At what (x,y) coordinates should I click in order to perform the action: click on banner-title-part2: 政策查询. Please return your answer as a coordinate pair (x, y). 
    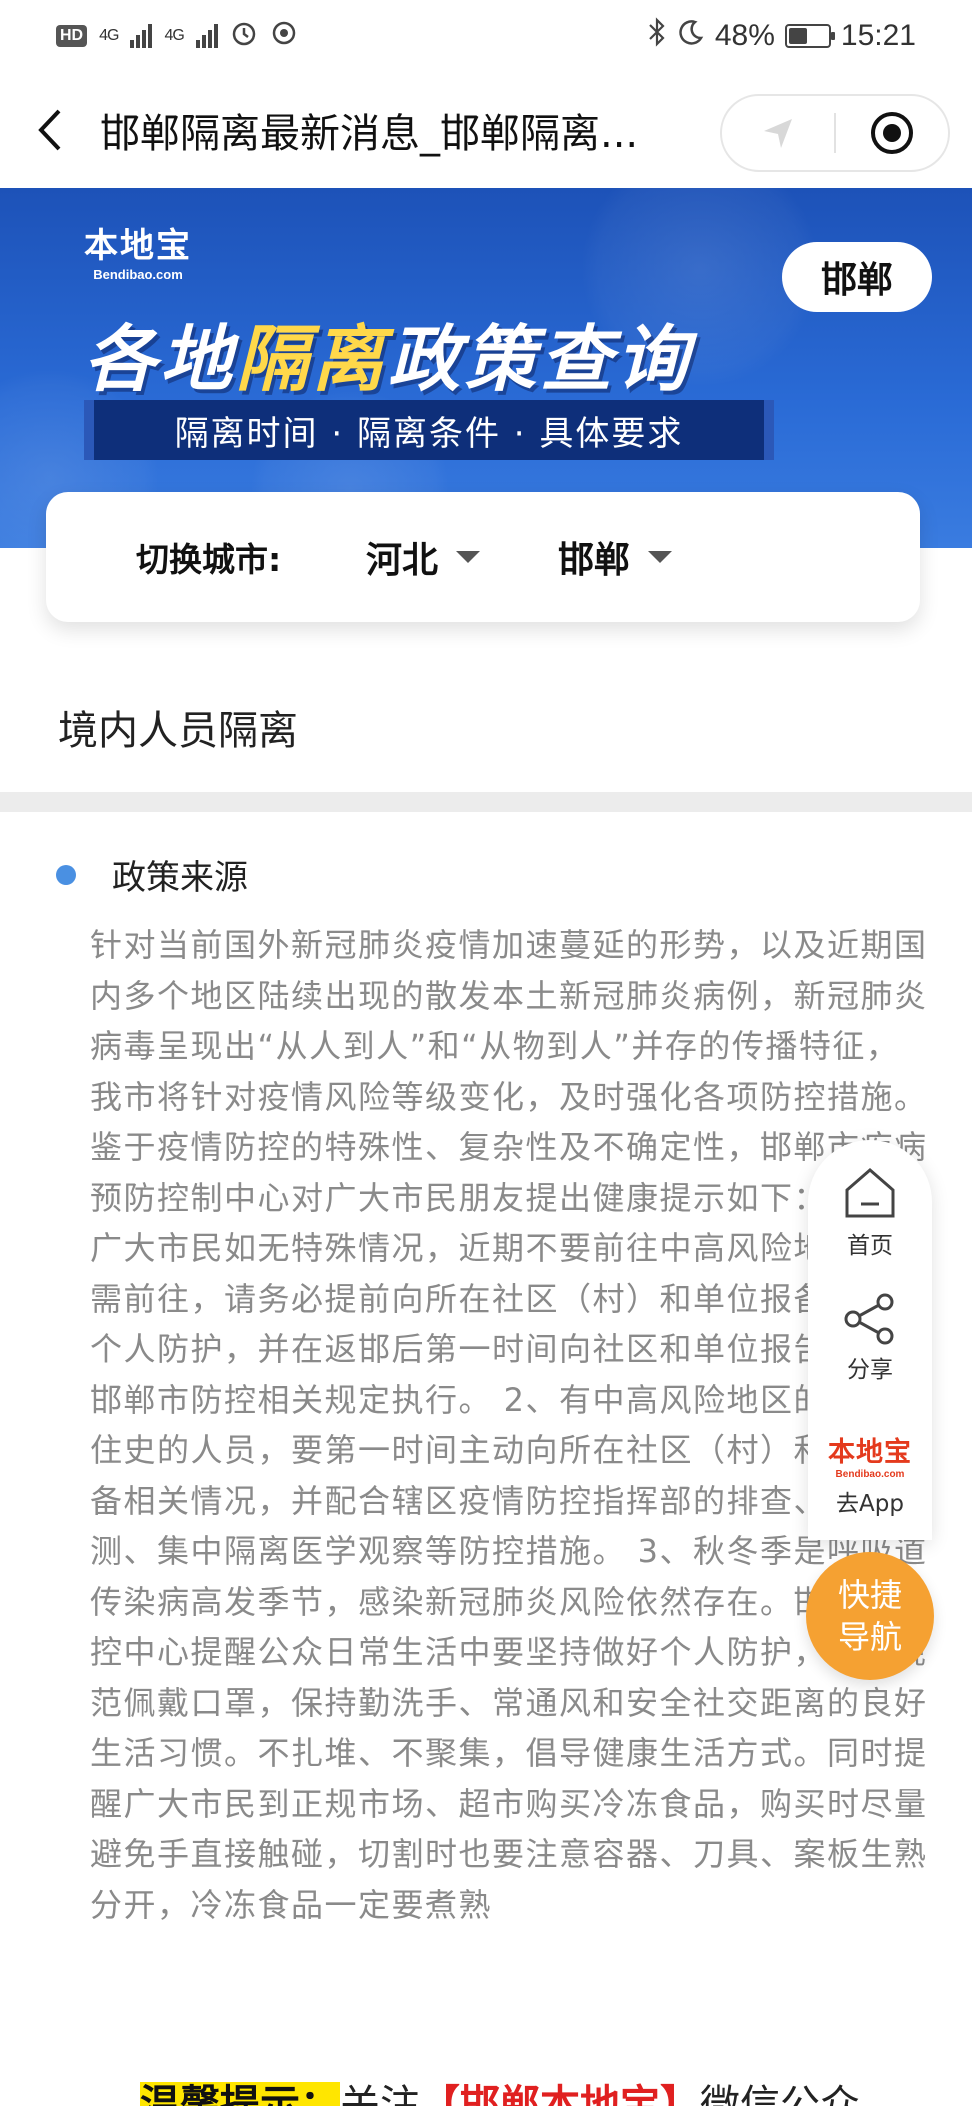
    Looking at the image, I should click on (540, 359).